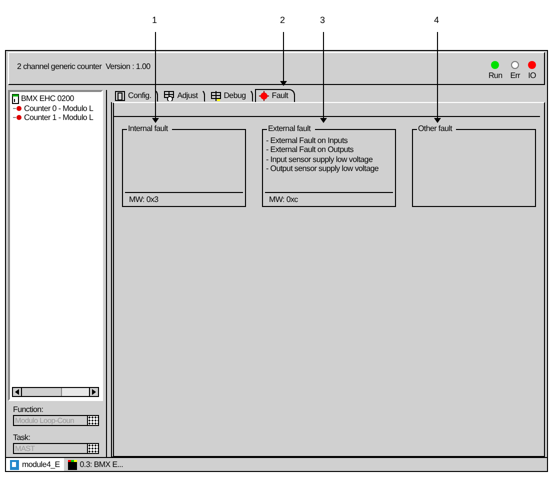 The width and height of the screenshot is (554, 486). I want to click on fault-item: - Output sensor supply low voltage, so click(323, 168).